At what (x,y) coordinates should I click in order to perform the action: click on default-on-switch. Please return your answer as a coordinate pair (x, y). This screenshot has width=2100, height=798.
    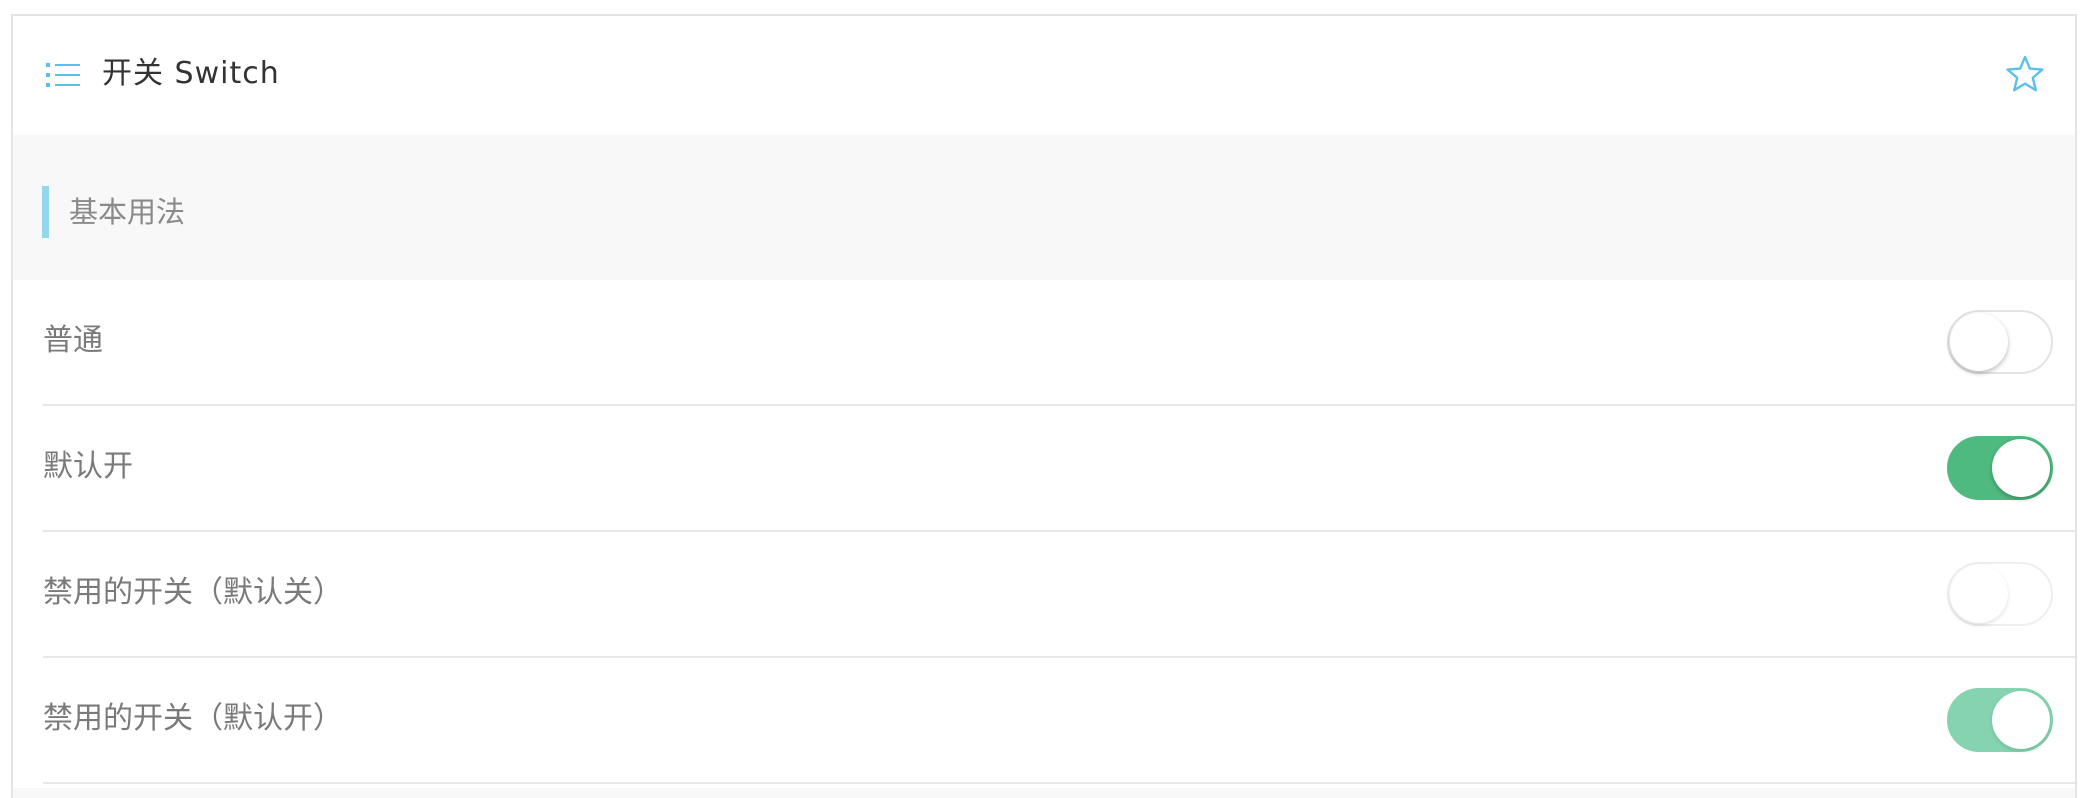
    Looking at the image, I should click on (2000, 468).